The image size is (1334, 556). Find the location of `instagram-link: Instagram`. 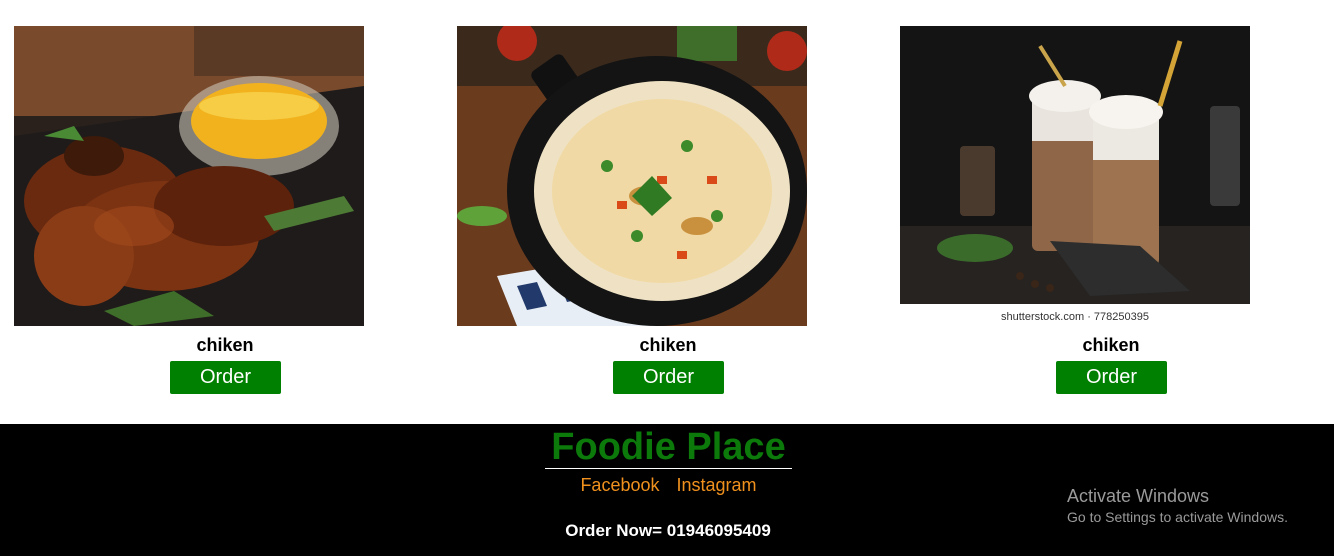

instagram-link: Instagram is located at coordinates (717, 485).